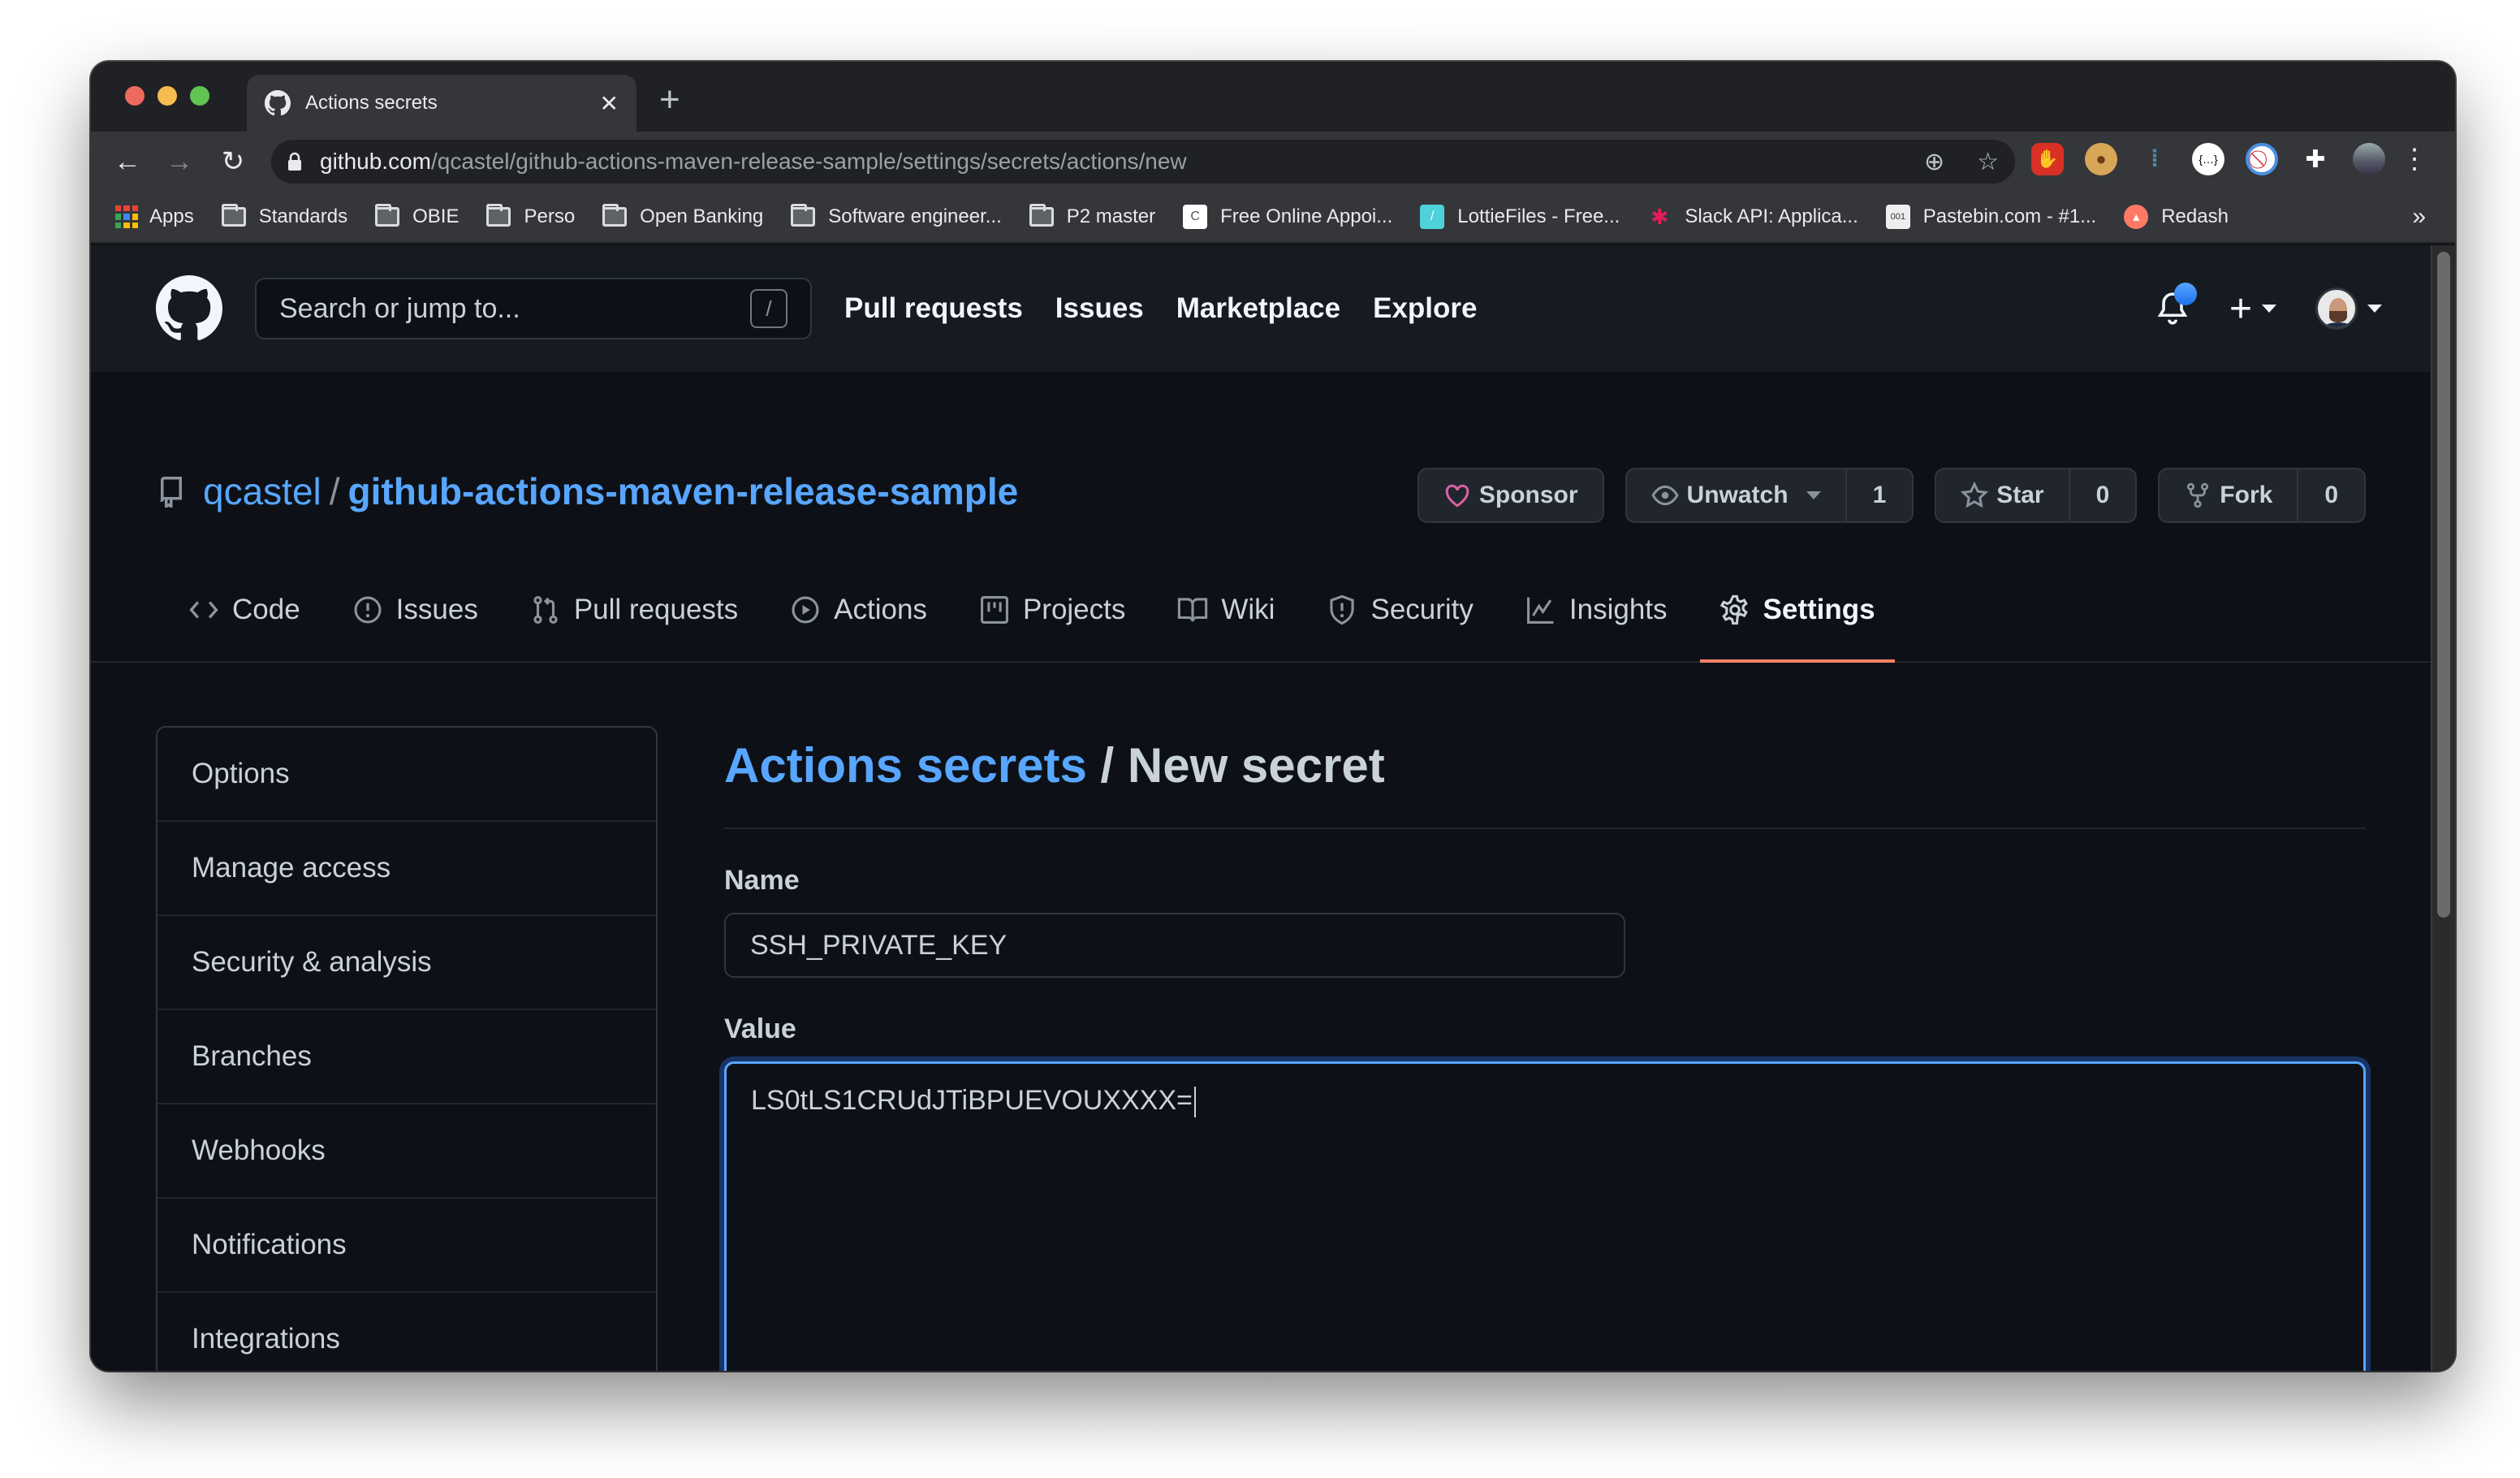 The height and width of the screenshot is (1478, 2520). Describe the element at coordinates (533, 308) in the screenshot. I see `github-search-input: Search or jump to... /` at that location.